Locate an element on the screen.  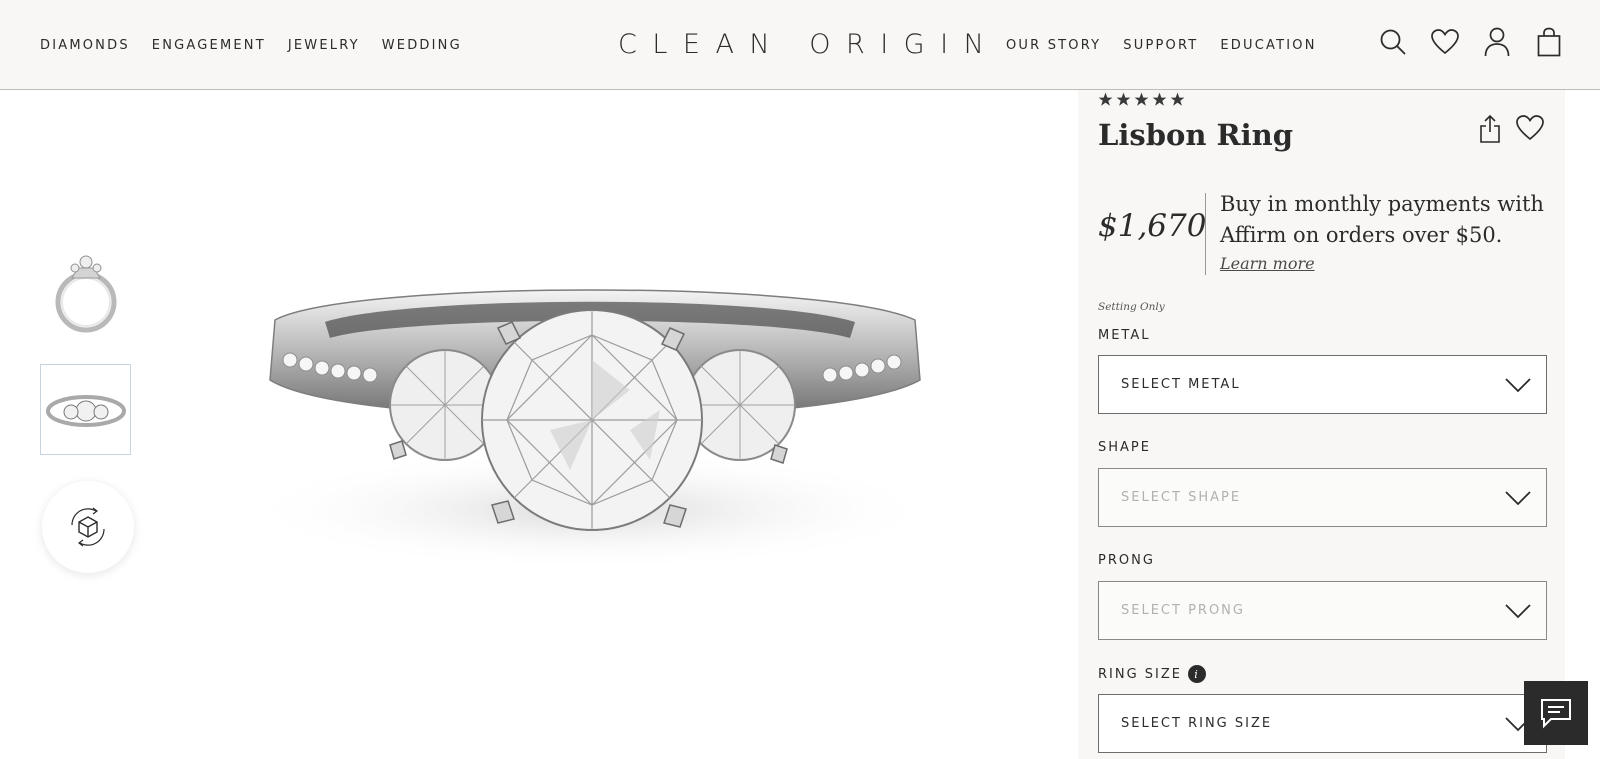
nav-jewelry: JEWELRY is located at coordinates (324, 45).